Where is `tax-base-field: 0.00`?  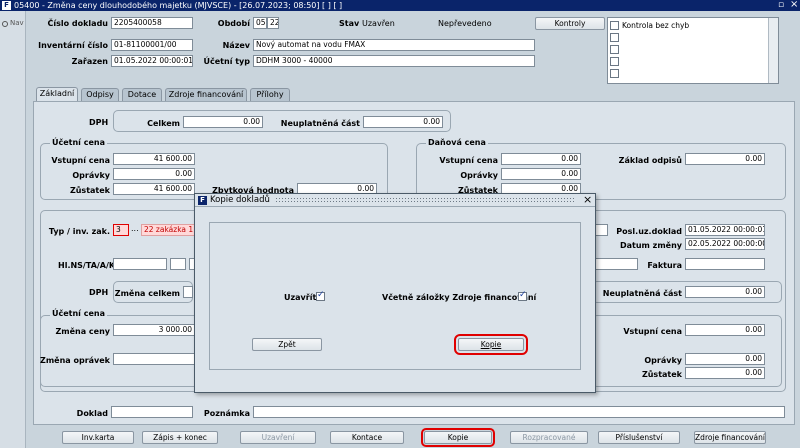 tax-base-field: 0.00 is located at coordinates (725, 159).